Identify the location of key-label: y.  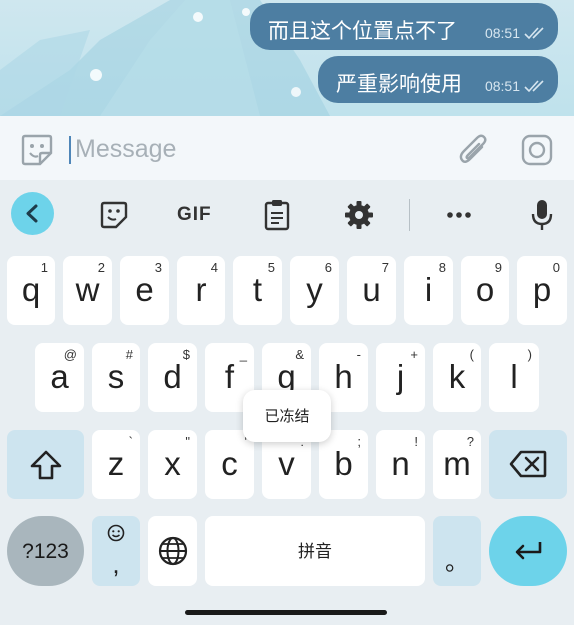
(314, 289).